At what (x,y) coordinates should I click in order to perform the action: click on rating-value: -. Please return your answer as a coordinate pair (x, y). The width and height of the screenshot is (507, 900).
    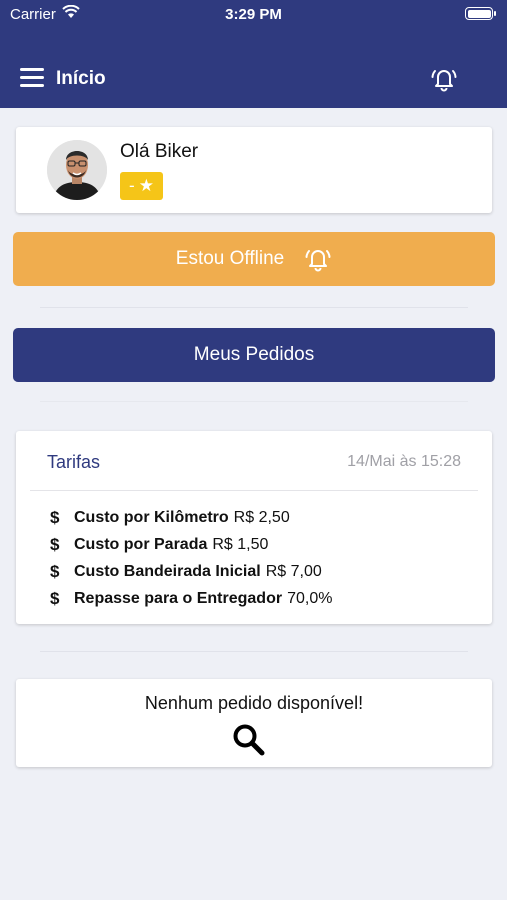
    Looking at the image, I should click on (132, 185).